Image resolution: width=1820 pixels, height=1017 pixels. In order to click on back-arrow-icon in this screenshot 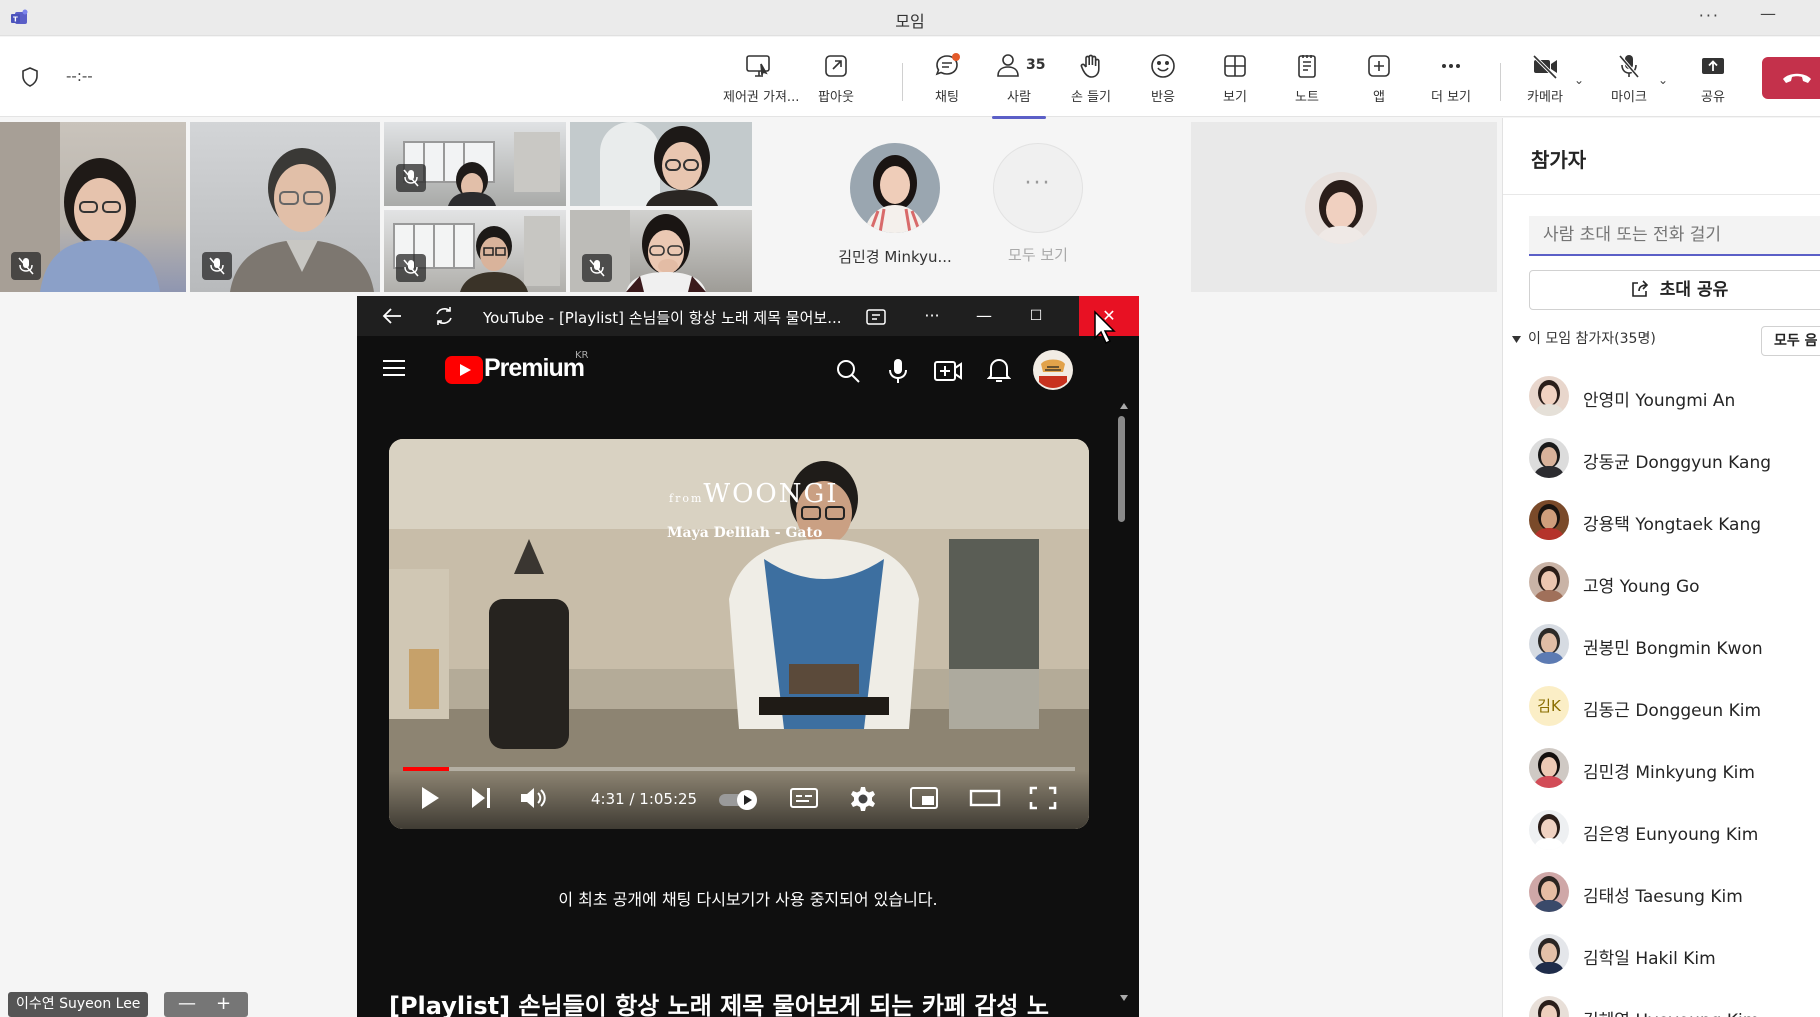, I will do `click(392, 316)`.